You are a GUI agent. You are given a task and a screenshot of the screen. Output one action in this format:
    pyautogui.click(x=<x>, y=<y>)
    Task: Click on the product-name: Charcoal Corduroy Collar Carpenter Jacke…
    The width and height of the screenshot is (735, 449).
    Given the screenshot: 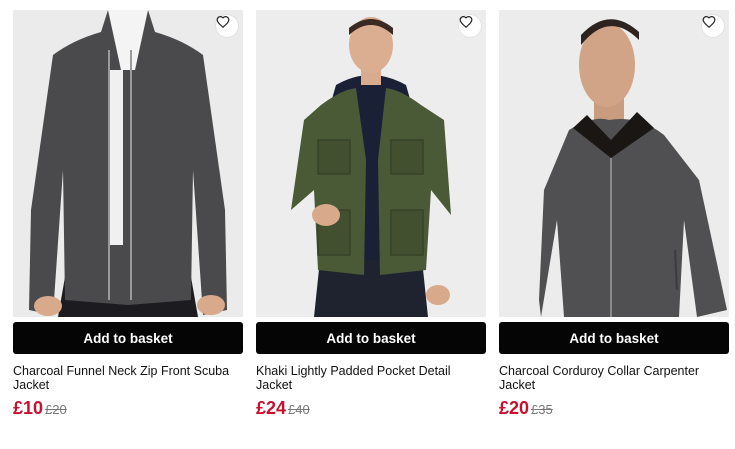 What is the action you would take?
    pyautogui.click(x=614, y=378)
    